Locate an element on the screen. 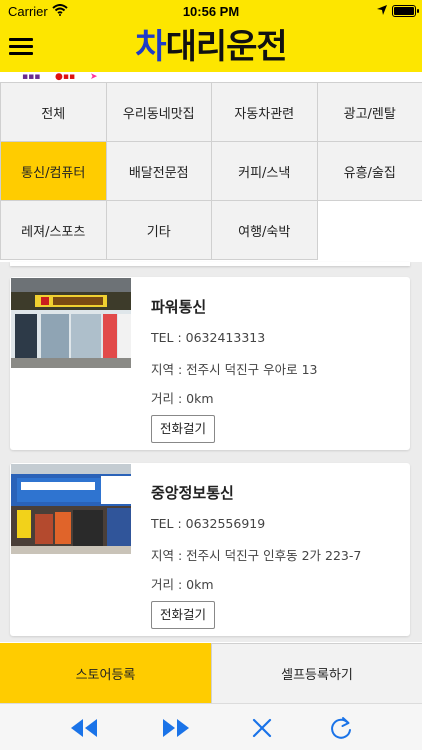  location-arrow-icon is located at coordinates (382, 11).